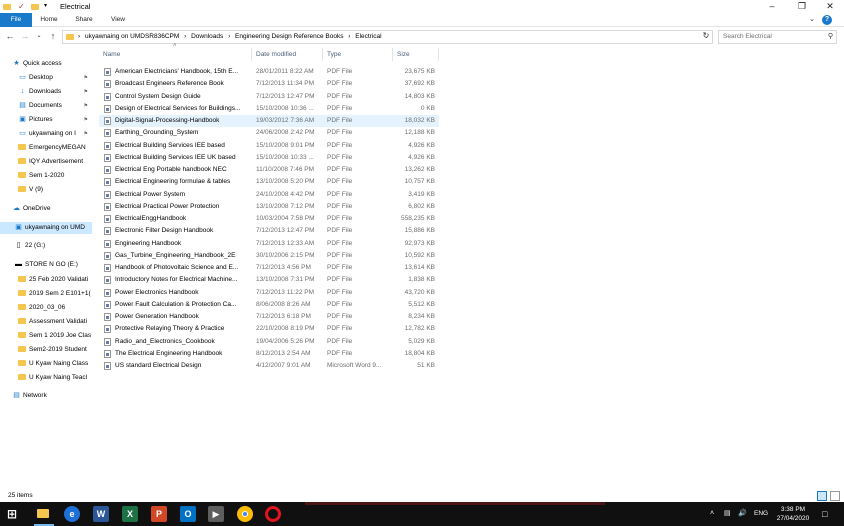  Describe the element at coordinates (53, 36) in the screenshot. I see `up-icon: ↑` at that location.